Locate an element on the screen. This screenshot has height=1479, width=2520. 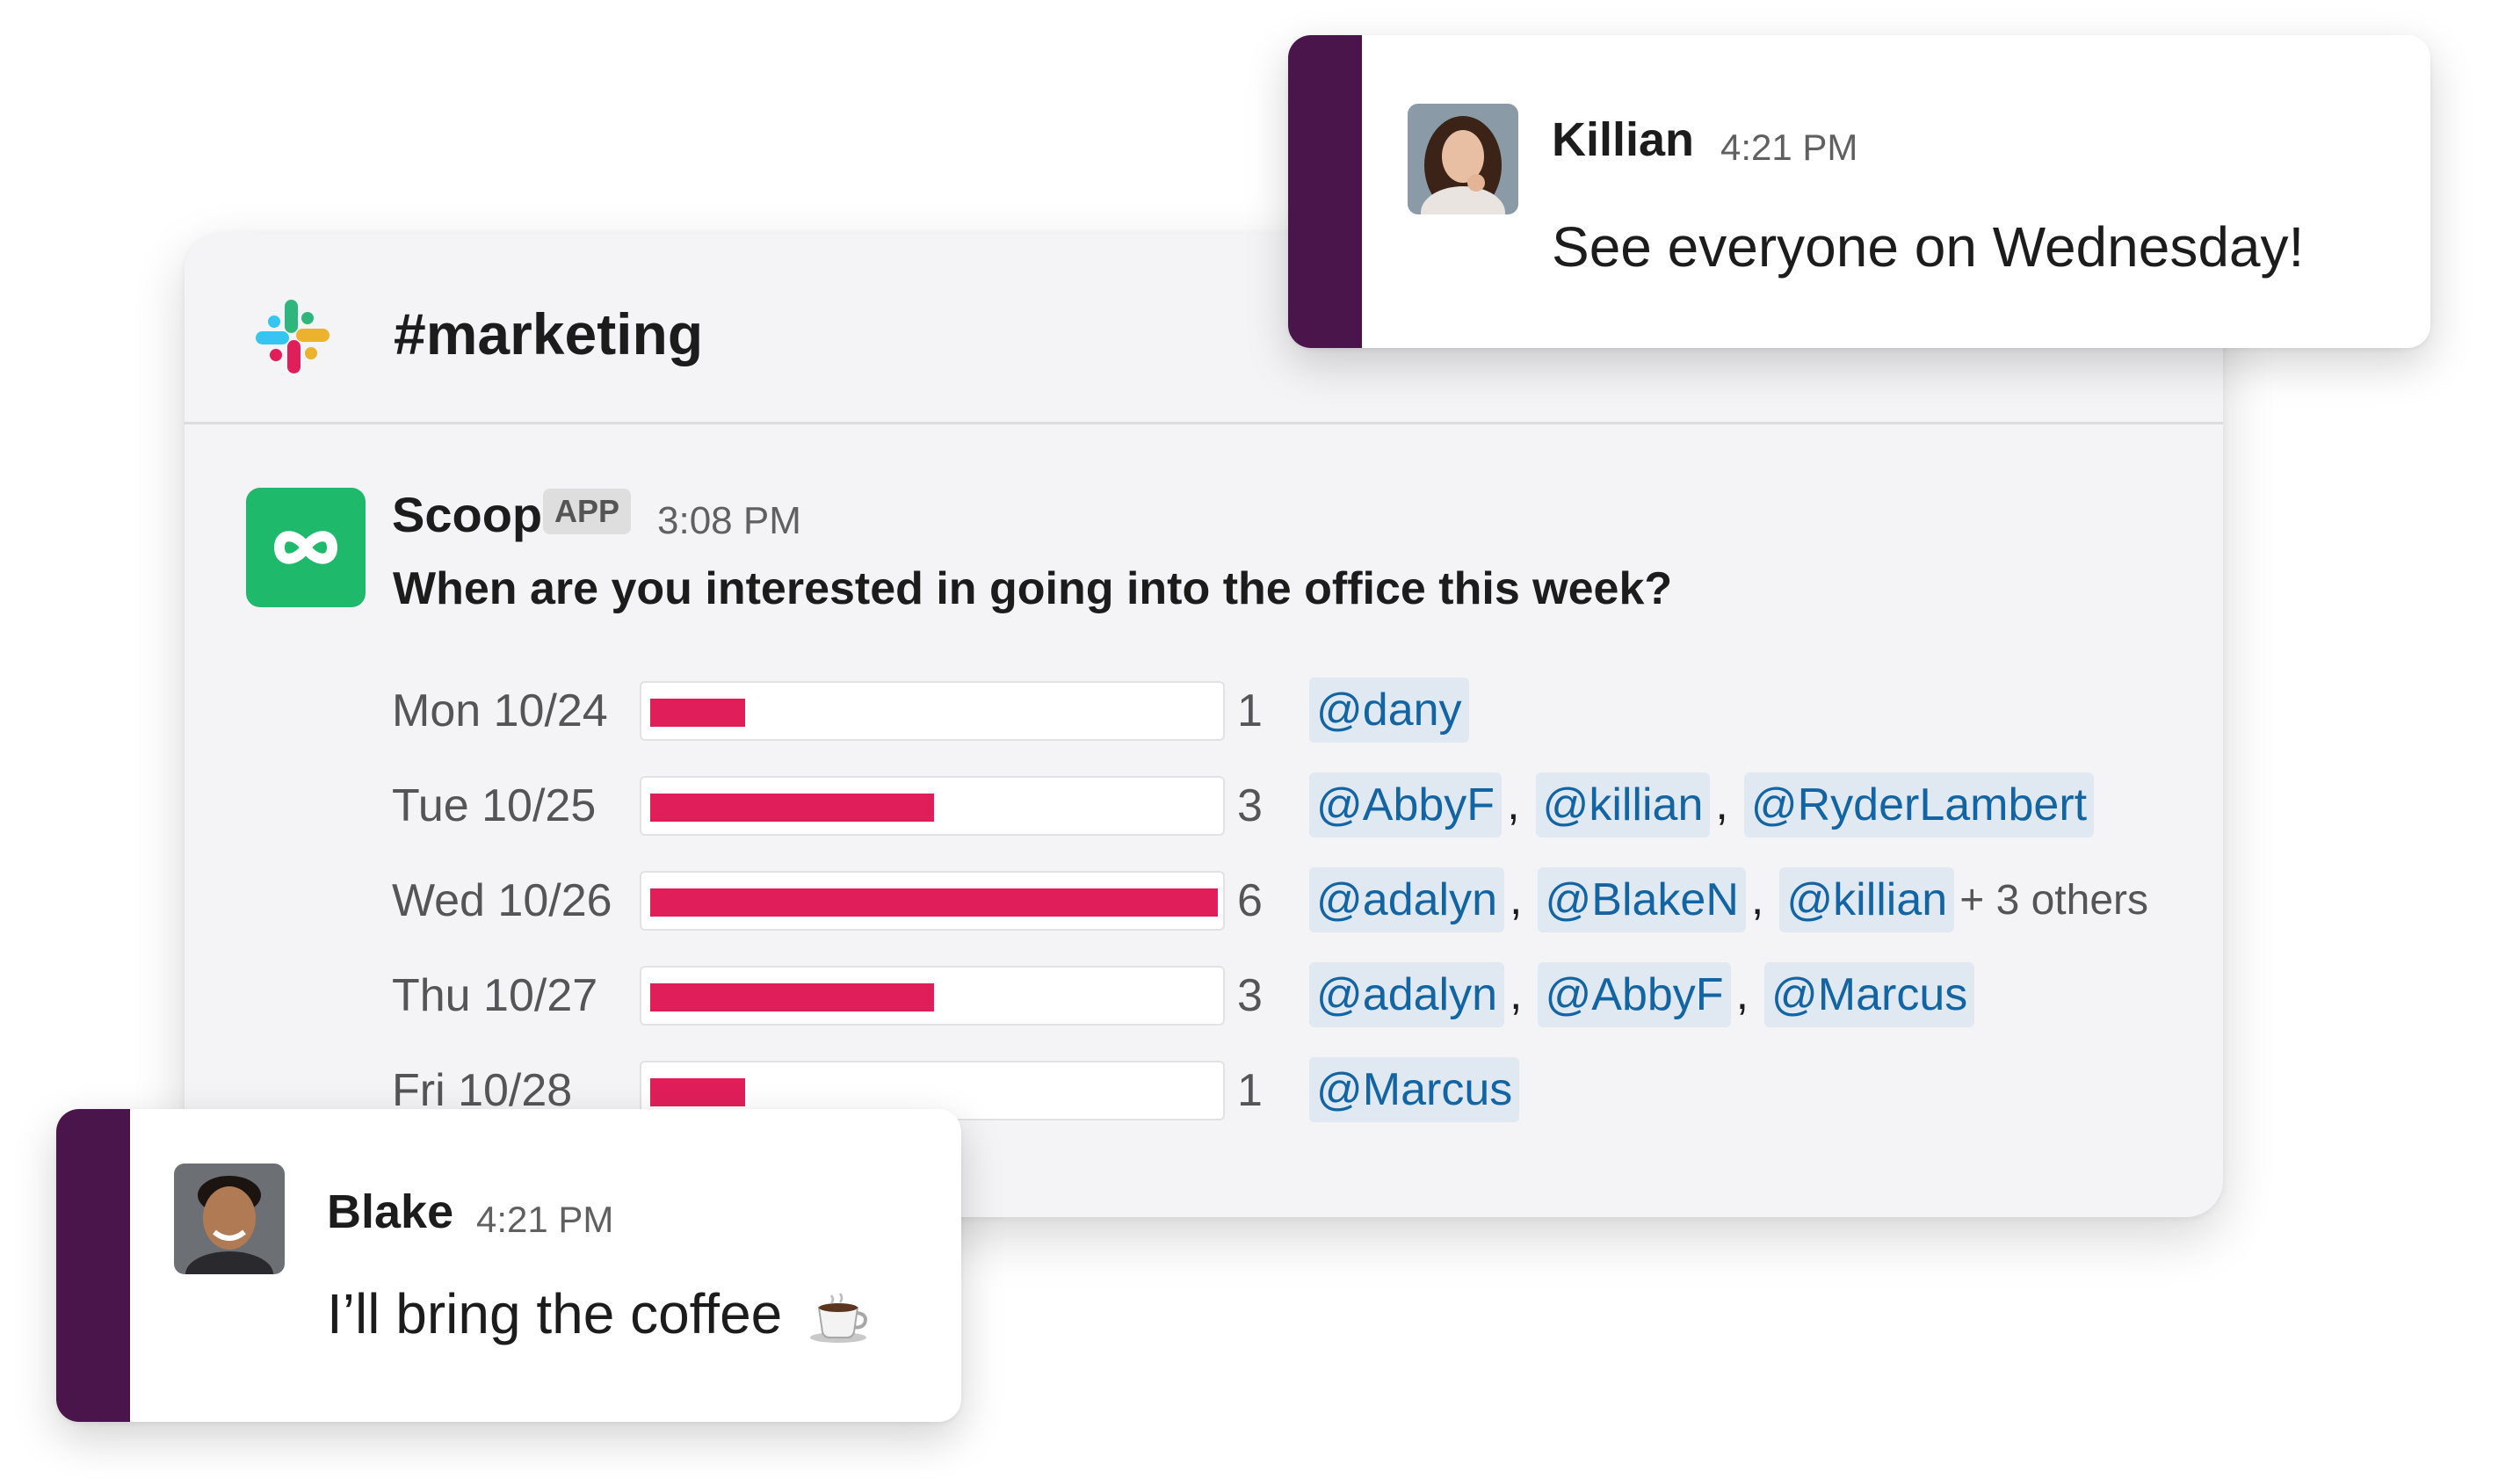
poll-option-label: Thu 10/27 is located at coordinates (495, 996).